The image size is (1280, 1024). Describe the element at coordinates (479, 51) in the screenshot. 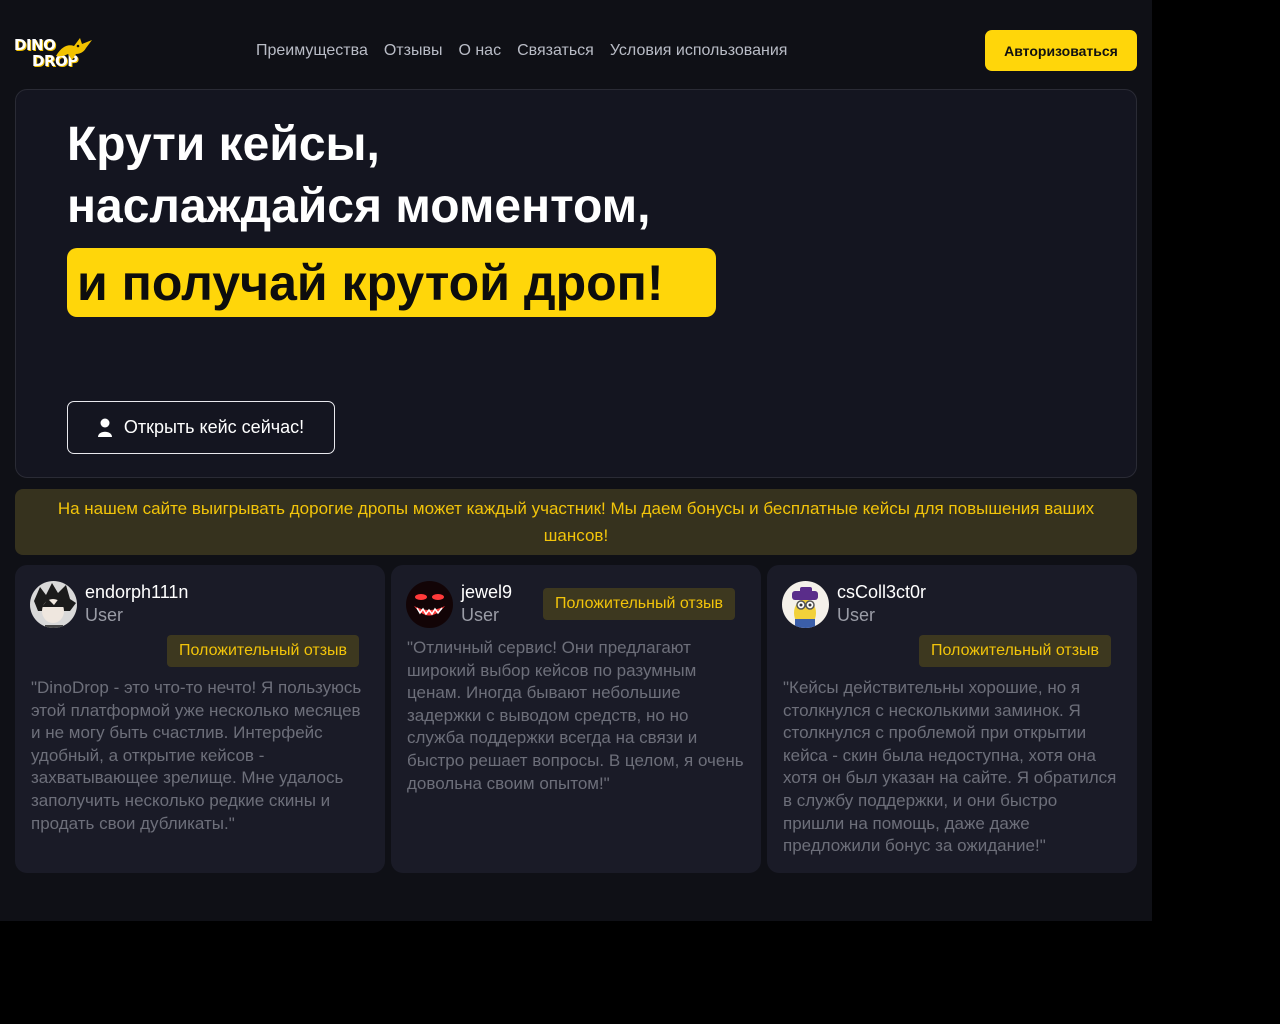

I see `nav-link-about: О нас` at that location.